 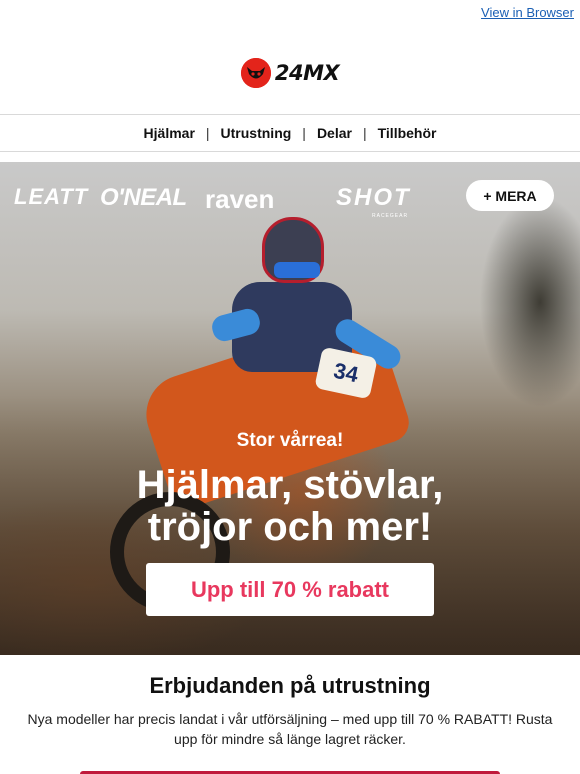 What do you see at coordinates (290, 440) in the screenshot?
I see `hero-eyebrow: Stor vårrea!` at bounding box center [290, 440].